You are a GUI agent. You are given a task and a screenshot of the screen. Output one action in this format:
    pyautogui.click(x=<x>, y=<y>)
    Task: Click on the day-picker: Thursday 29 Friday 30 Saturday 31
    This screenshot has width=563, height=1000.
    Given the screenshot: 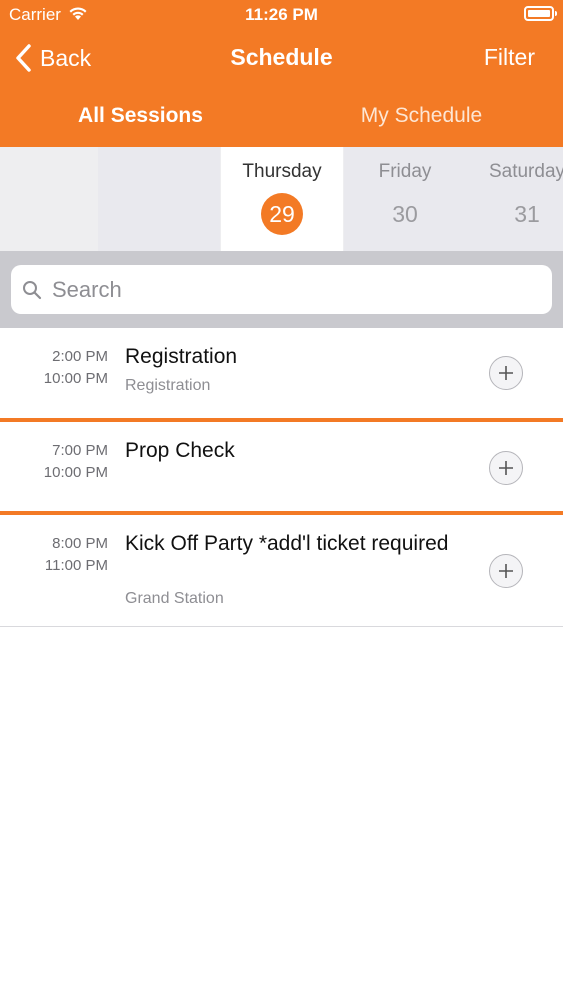 What is the action you would take?
    pyautogui.click(x=281, y=199)
    